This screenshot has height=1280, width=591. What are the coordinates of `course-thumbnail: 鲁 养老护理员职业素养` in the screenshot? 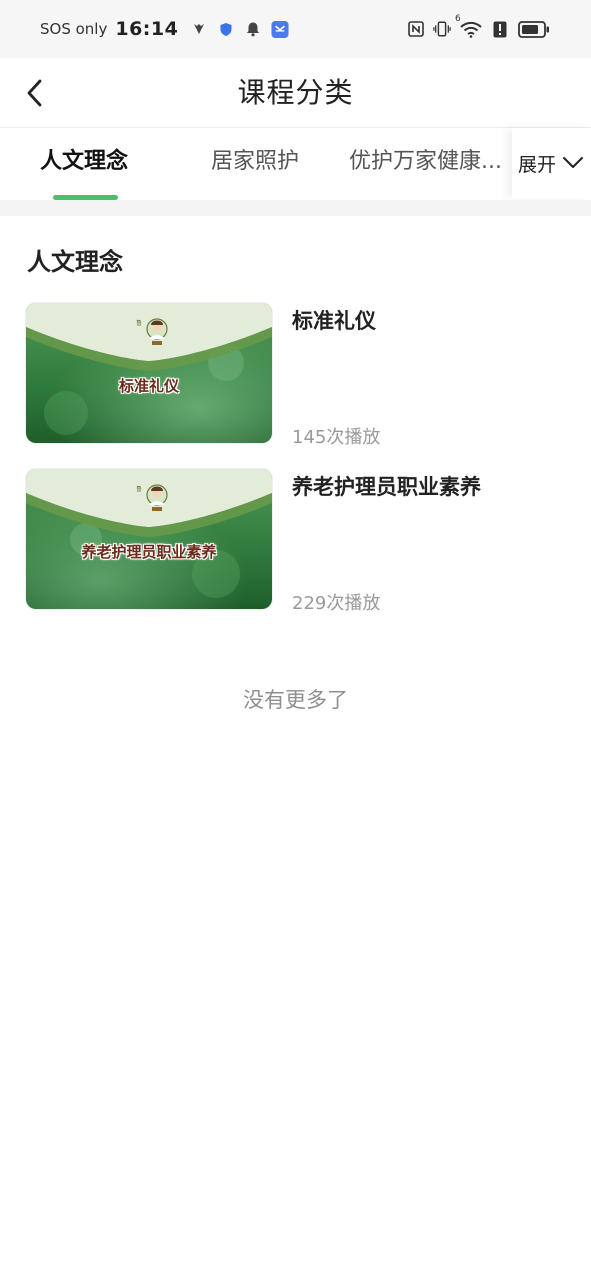 It's located at (149, 539).